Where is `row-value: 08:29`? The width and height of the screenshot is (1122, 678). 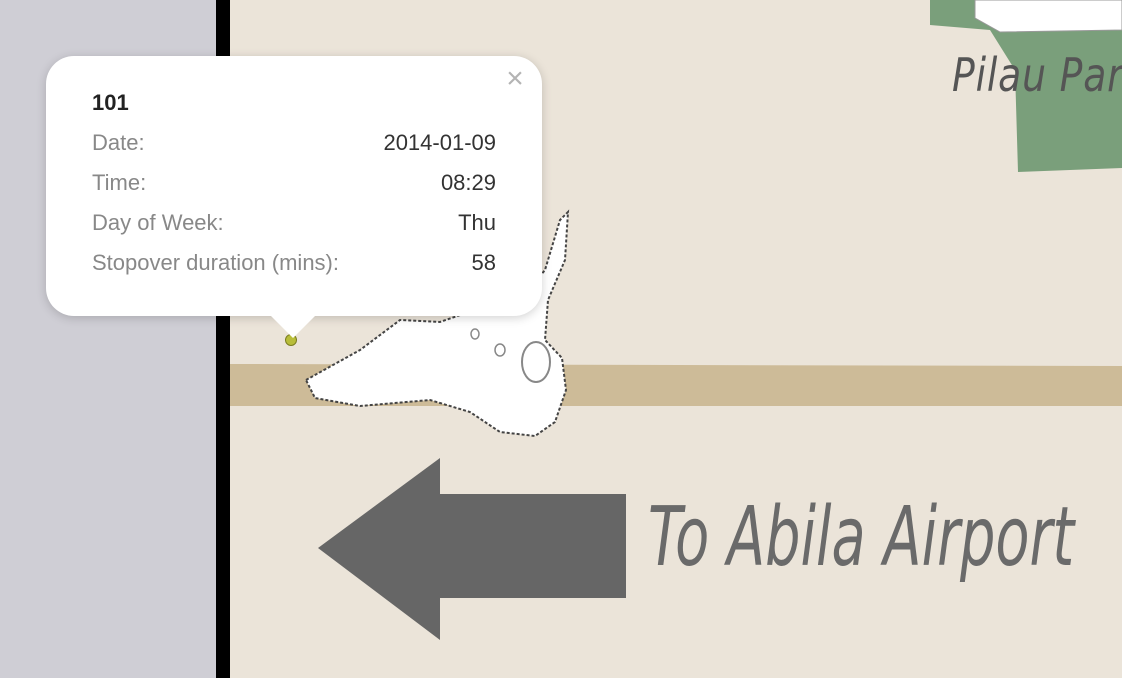 row-value: 08:29 is located at coordinates (468, 182).